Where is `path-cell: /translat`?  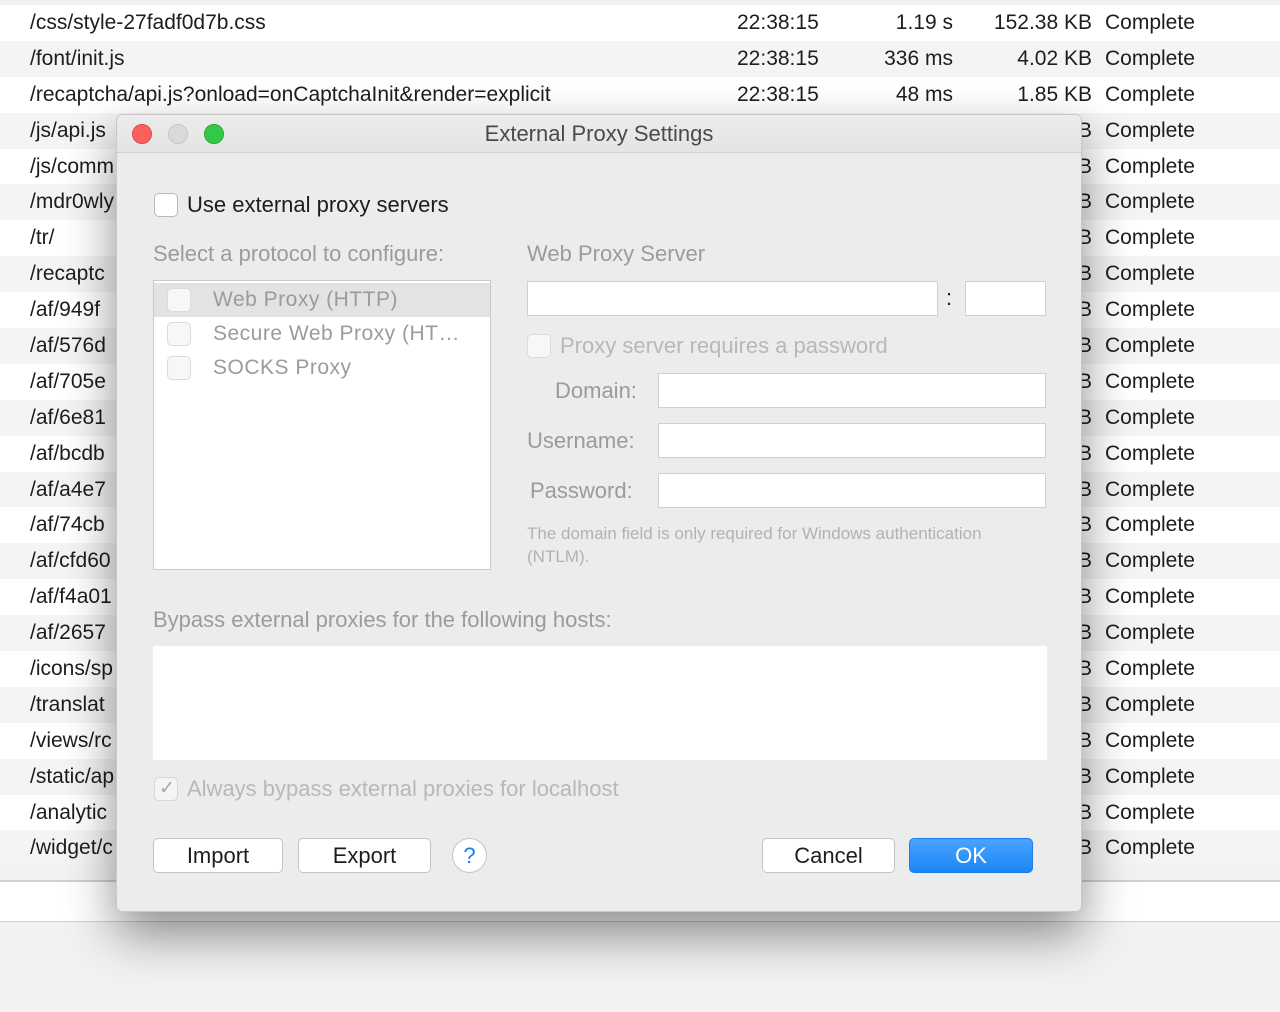 path-cell: /translat is located at coordinates (67, 704).